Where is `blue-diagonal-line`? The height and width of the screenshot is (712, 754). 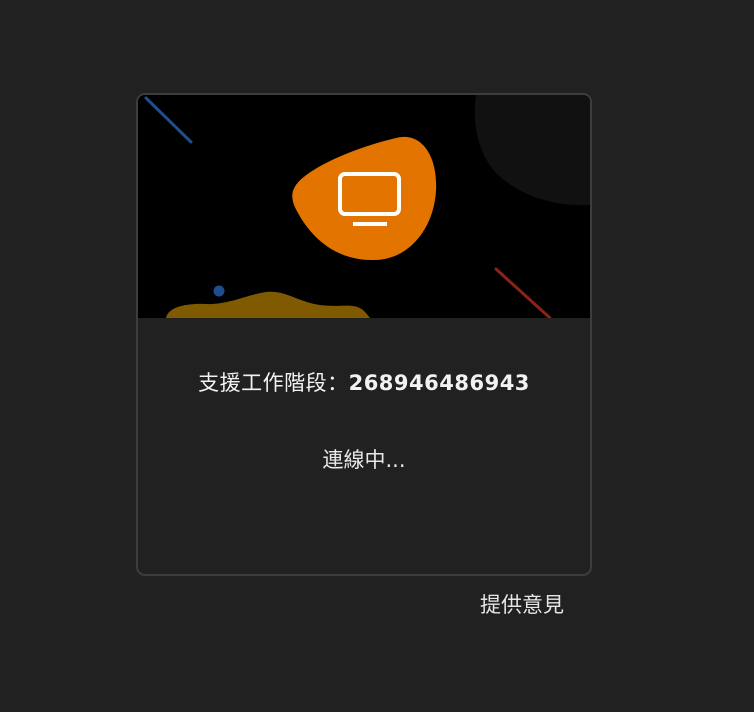 blue-diagonal-line is located at coordinates (168, 120).